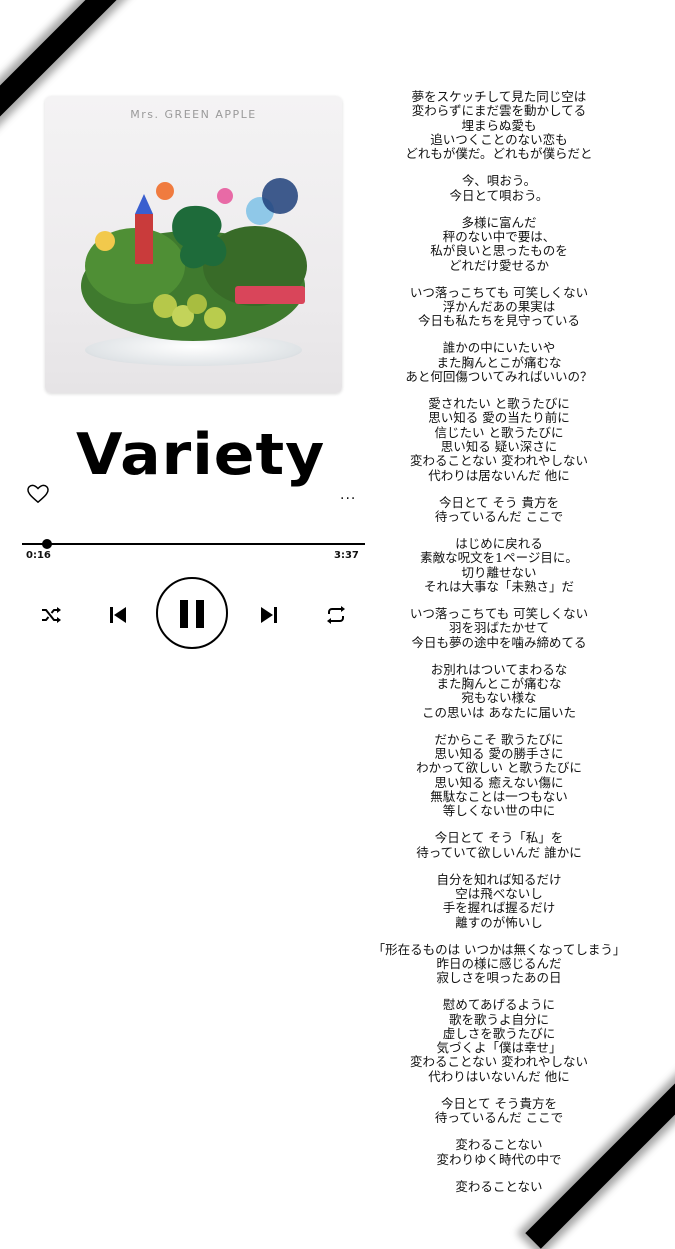 Image resolution: width=675 pixels, height=1249 pixels. I want to click on lyrics-stanza: 変わることない, so click(499, 1186).